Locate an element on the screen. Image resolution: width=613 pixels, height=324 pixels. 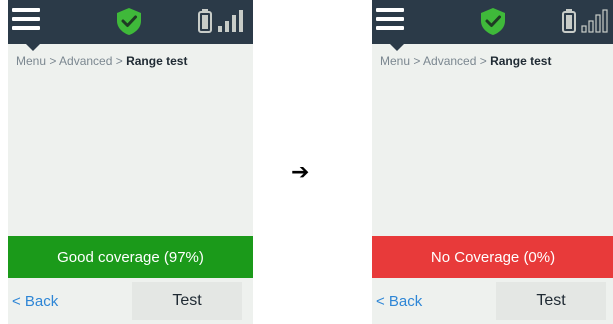
transition-arrow-icon: ➔ is located at coordinates (300, 172).